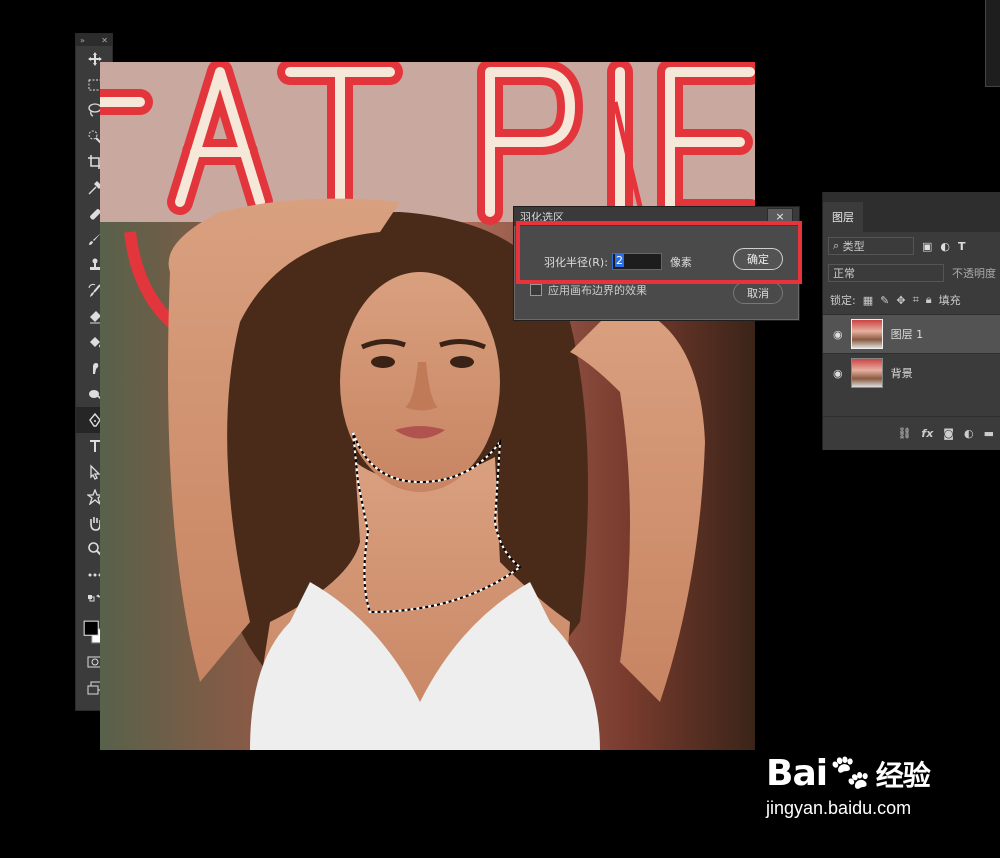 The image size is (1000, 858). Describe the element at coordinates (850, 773) in the screenshot. I see `paw-icon: 🐾︎` at that location.